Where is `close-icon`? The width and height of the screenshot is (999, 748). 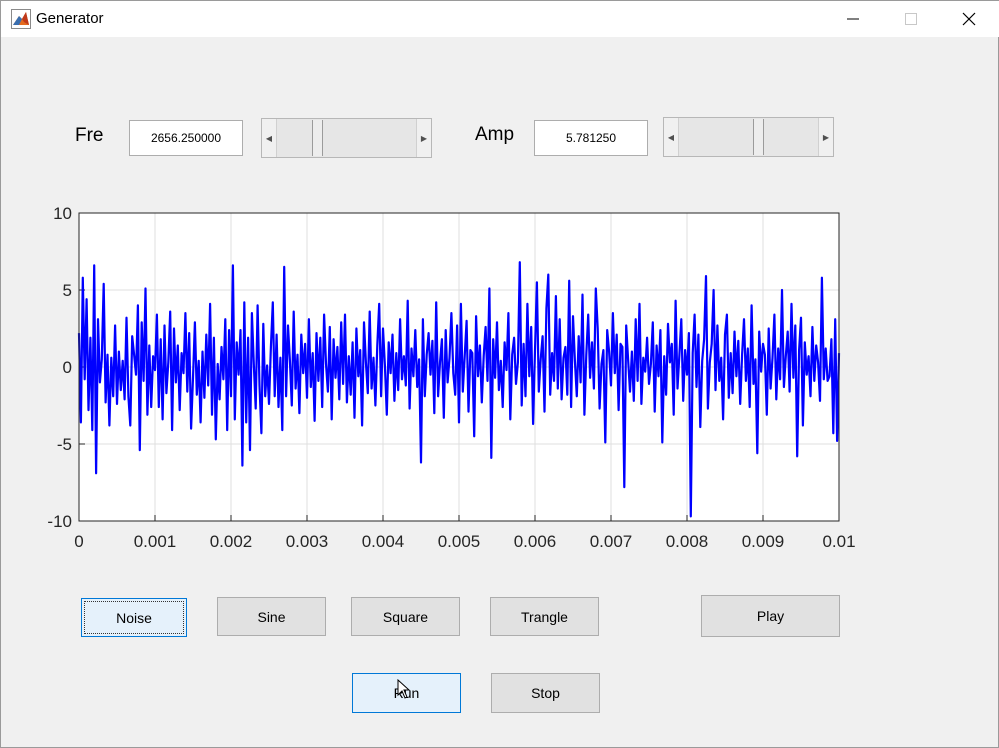
close-icon is located at coordinates (969, 19).